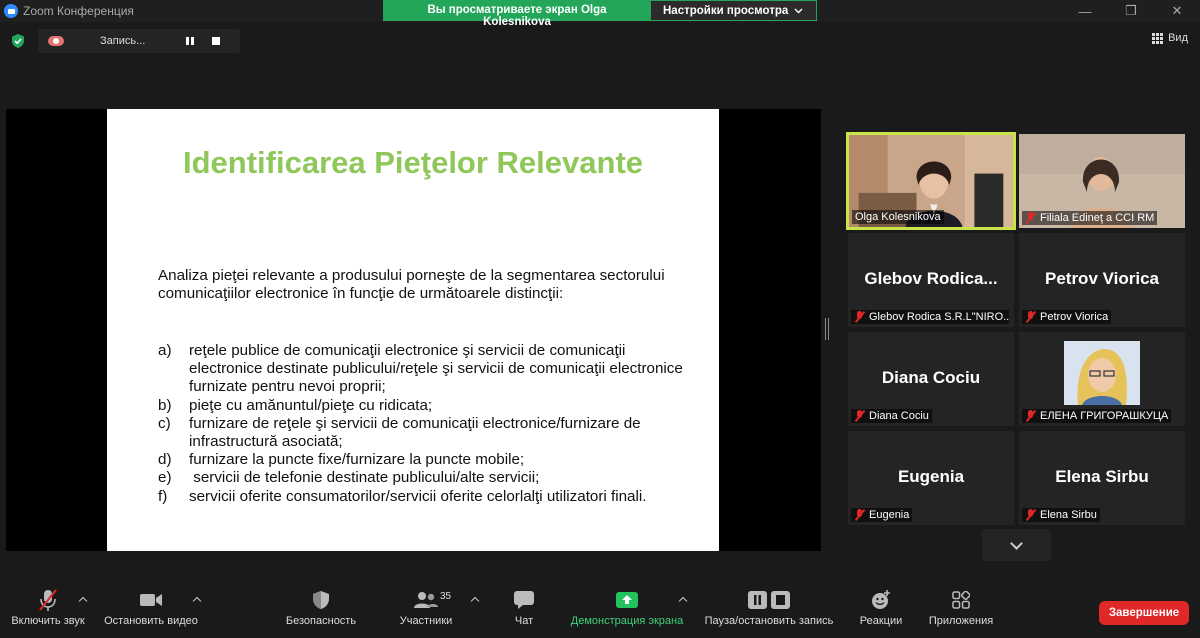  Describe the element at coordinates (475, 601) in the screenshot. I see `participants-options-caret` at that location.